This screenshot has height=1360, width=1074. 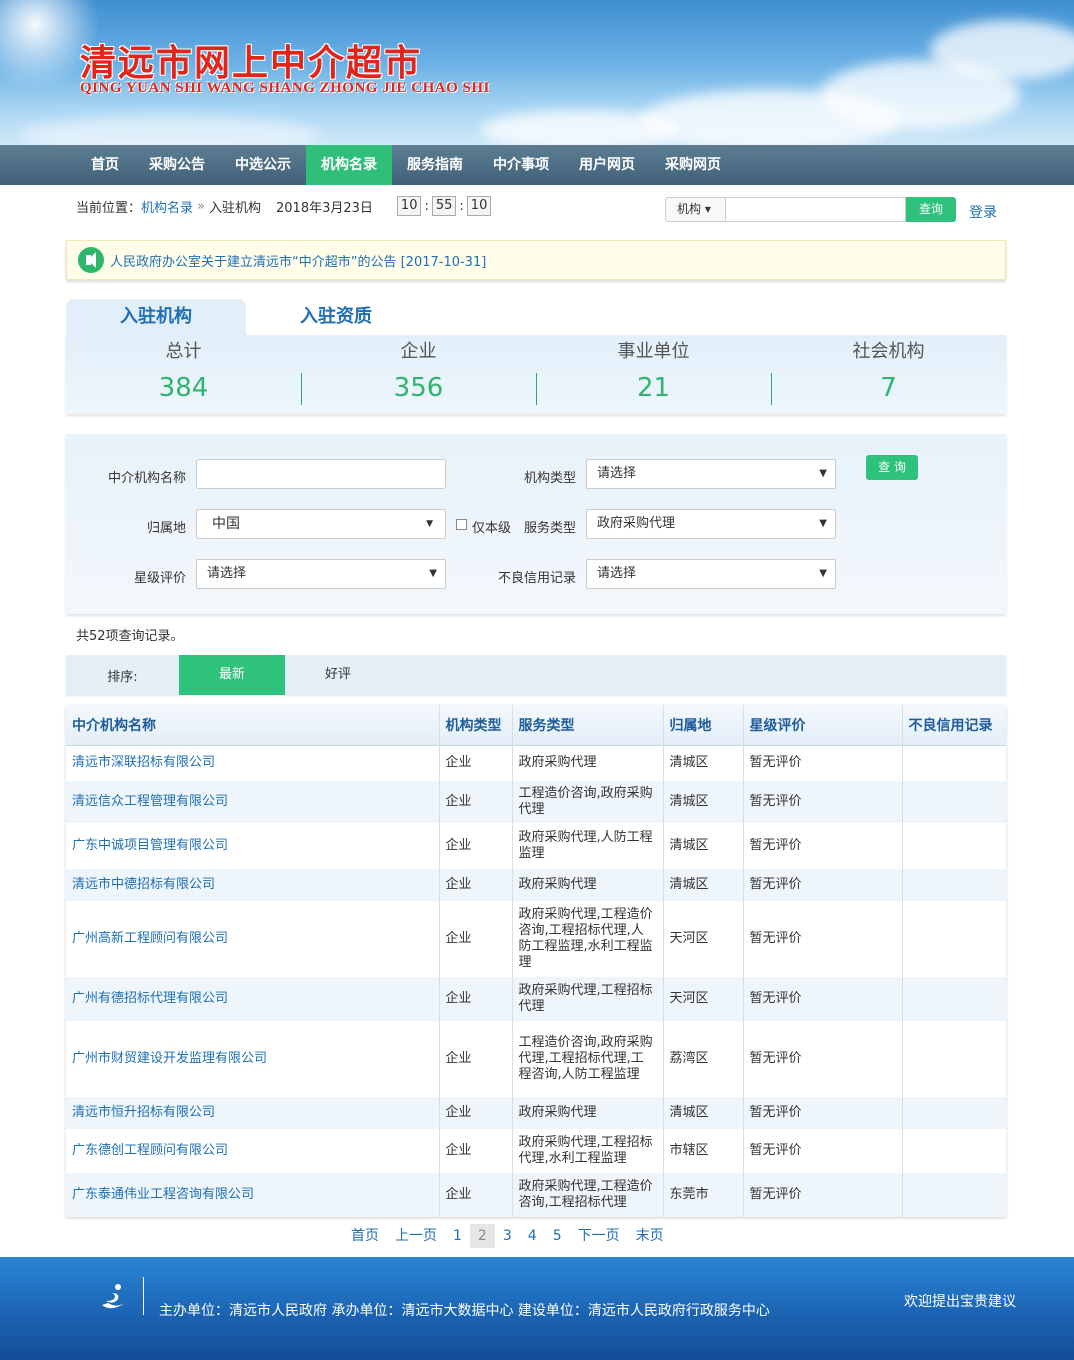 What do you see at coordinates (587, 999) in the screenshot?
I see `table-cell: 政府采购代理,工程招标代理` at bounding box center [587, 999].